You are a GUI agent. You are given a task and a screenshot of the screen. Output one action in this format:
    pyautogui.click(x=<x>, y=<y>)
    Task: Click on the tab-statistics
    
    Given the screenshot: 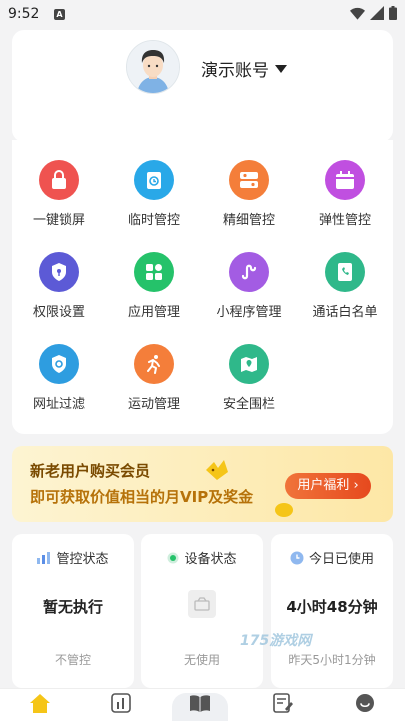 What is the action you would take?
    pyautogui.click(x=121, y=707)
    